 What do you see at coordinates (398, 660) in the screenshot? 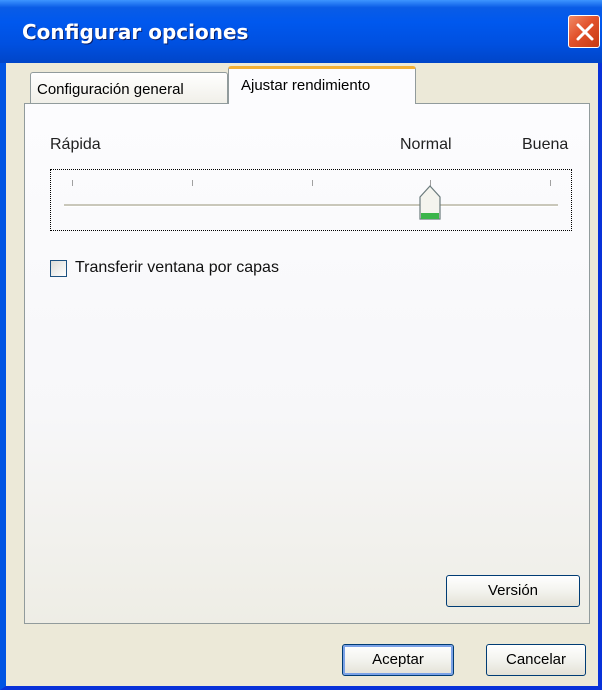
I see `ok-button: Aceptar` at bounding box center [398, 660].